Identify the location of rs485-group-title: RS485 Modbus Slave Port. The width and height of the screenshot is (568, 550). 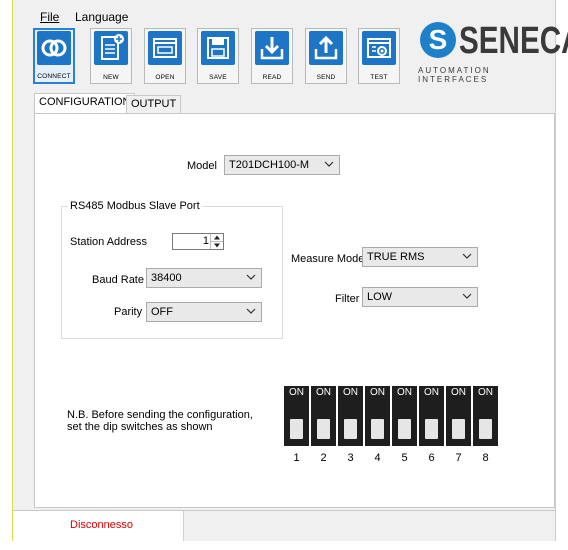
(135, 206).